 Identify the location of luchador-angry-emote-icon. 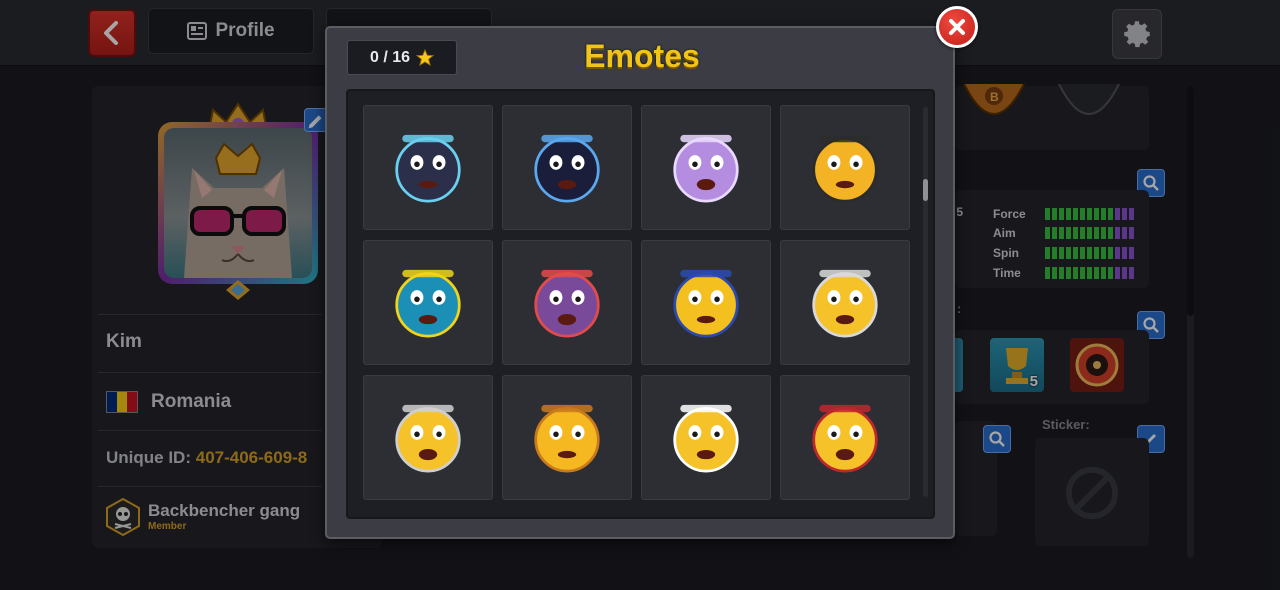
(567, 303).